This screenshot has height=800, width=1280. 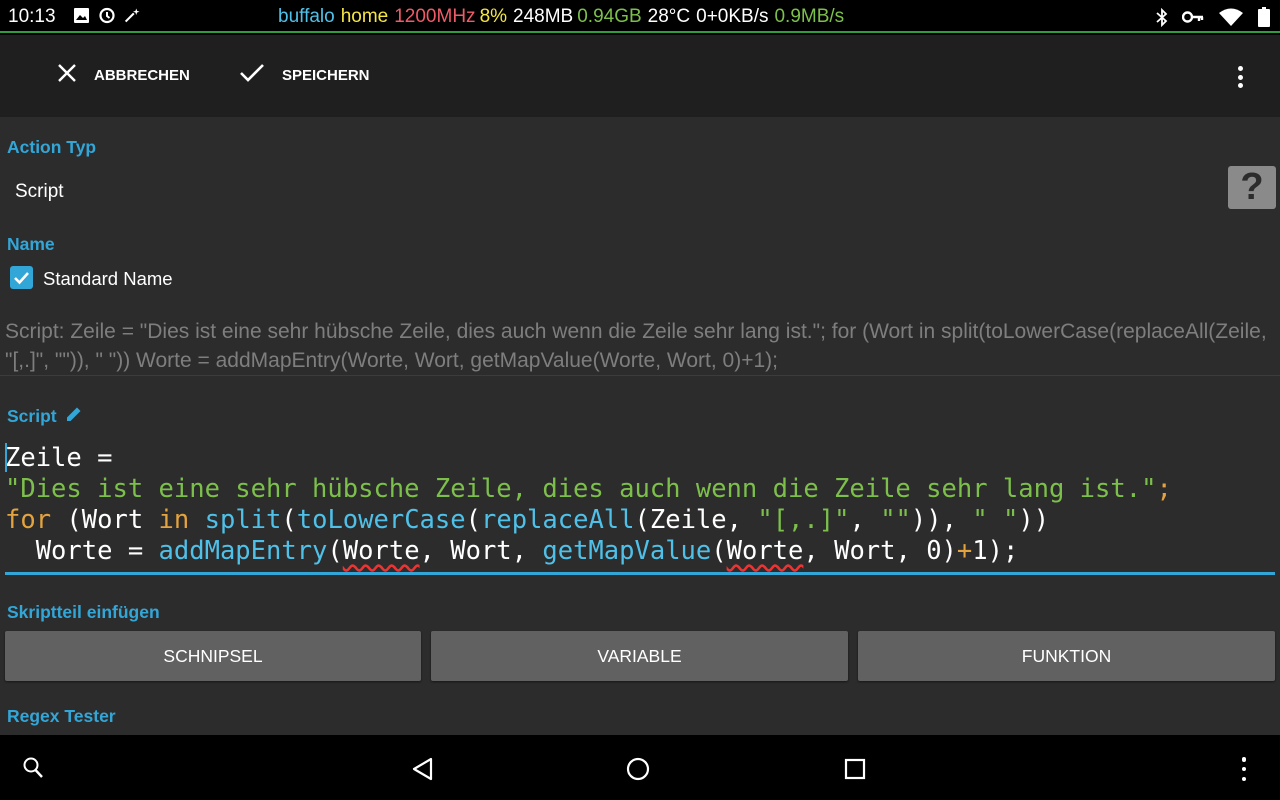 I want to click on script-token: Worte =, so click(x=82, y=551).